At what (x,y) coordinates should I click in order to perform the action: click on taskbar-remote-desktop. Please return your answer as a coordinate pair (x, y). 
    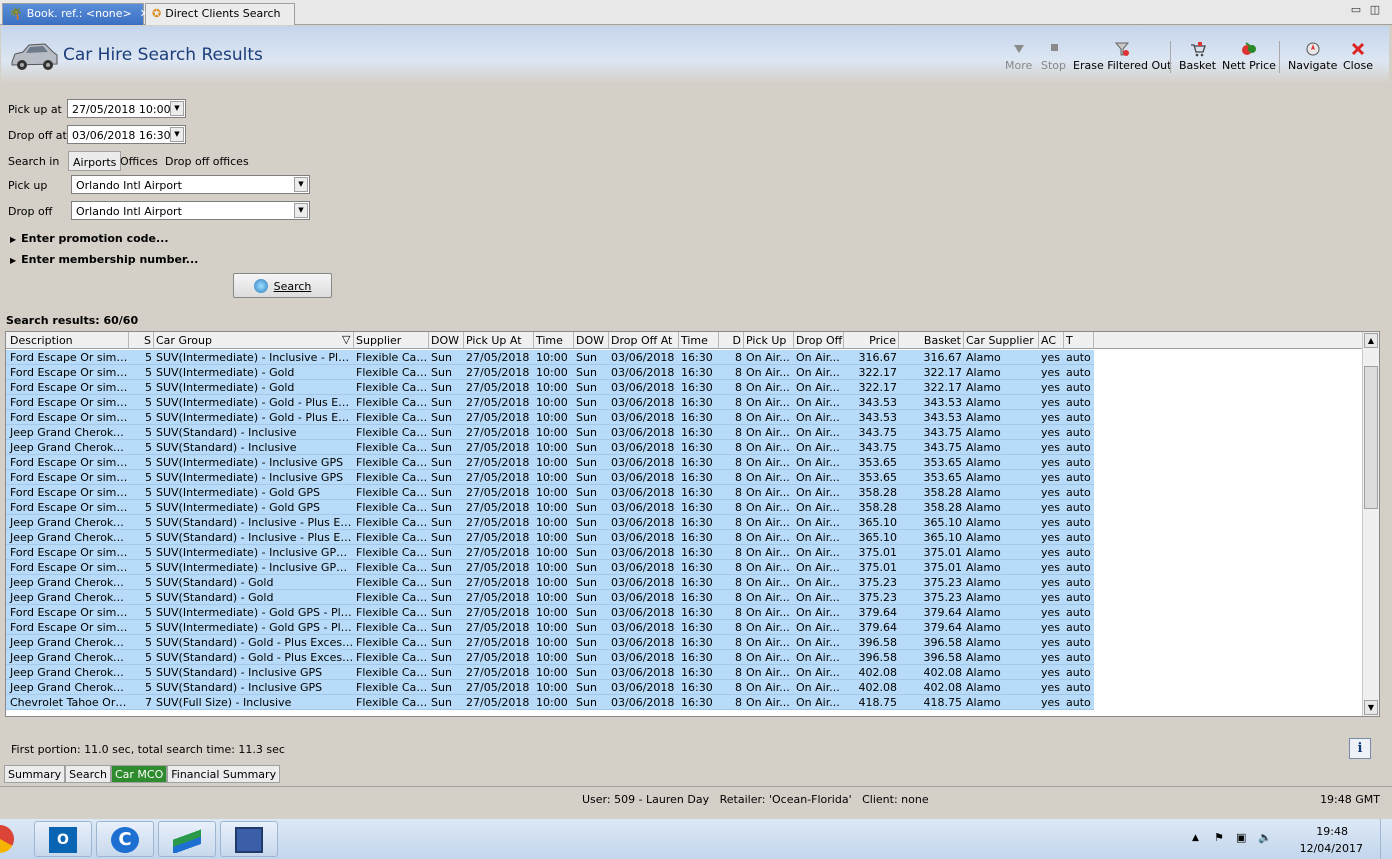
    Looking at the image, I should click on (249, 839).